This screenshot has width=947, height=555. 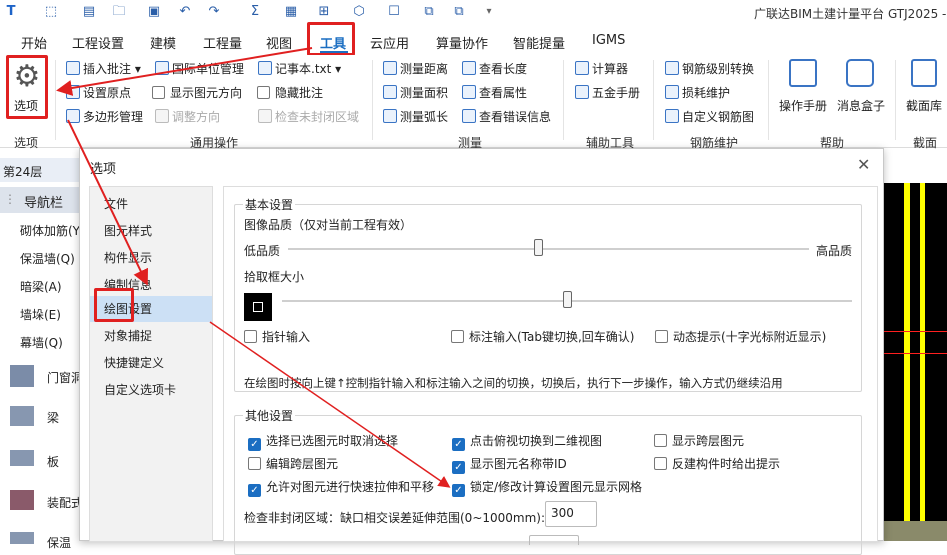 I want to click on arrow-tools-to-options, so click(x=184, y=71).